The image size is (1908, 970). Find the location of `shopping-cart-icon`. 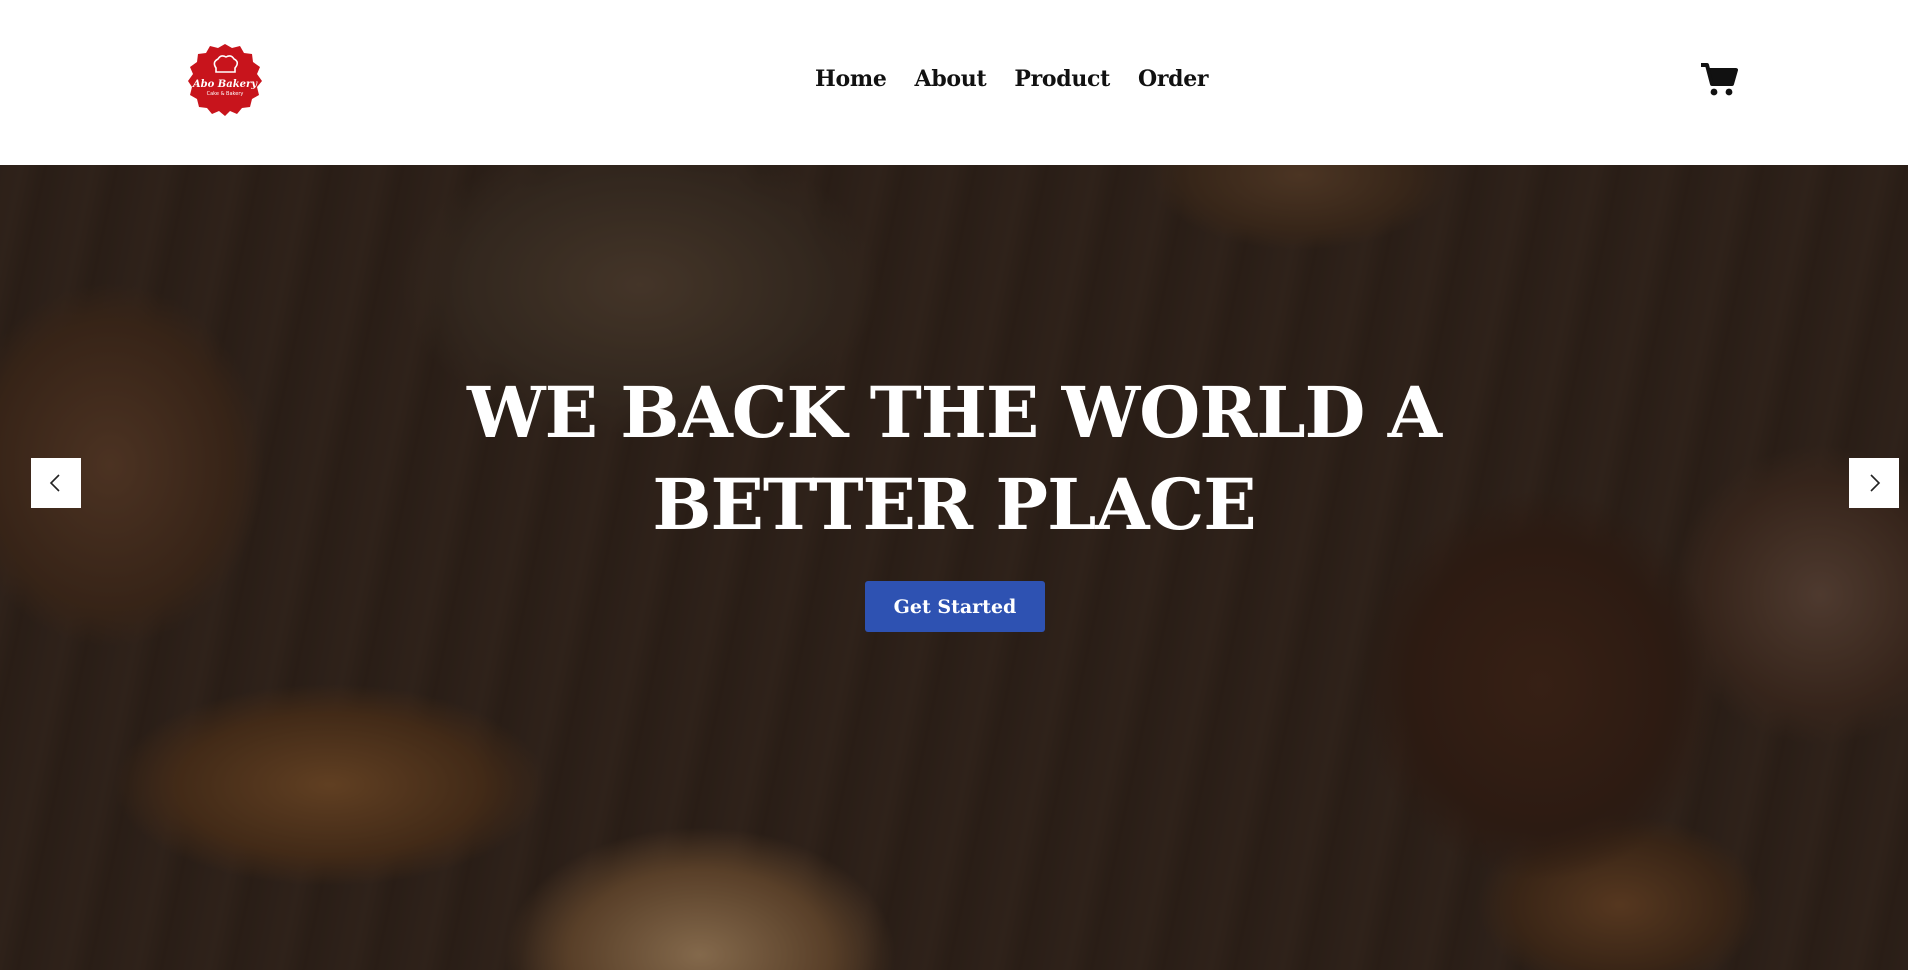

shopping-cart-icon is located at coordinates (1719, 80).